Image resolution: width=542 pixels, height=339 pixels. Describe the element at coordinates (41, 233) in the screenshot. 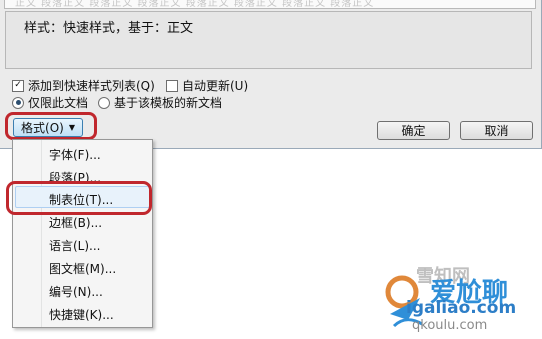

I see `menu-gutter-separator` at that location.